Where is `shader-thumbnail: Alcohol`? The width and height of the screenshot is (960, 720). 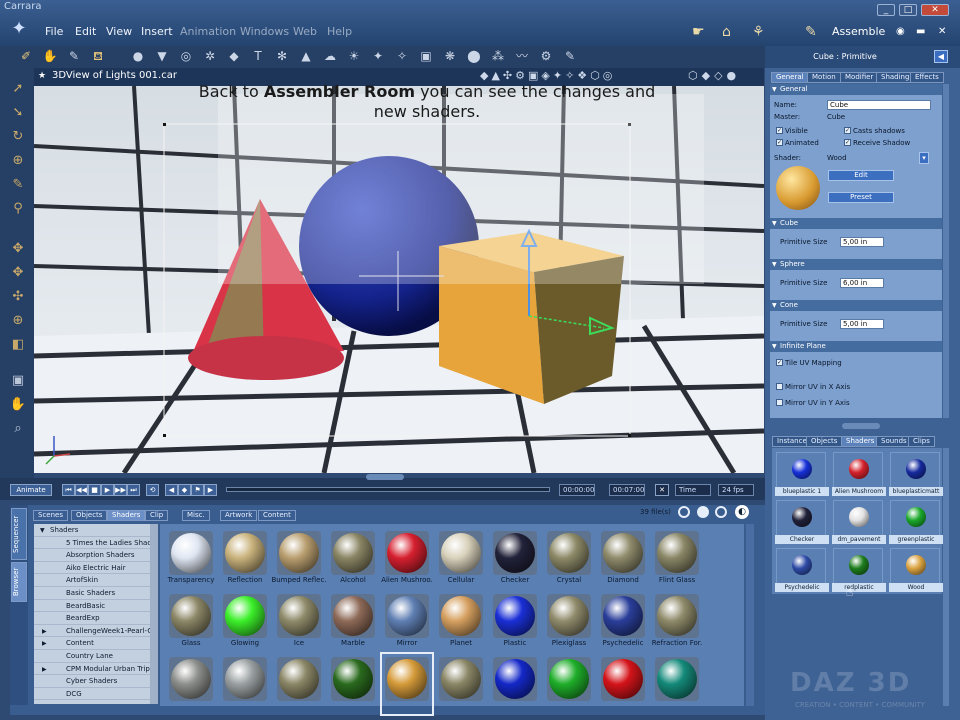 shader-thumbnail: Alcohol is located at coordinates (353, 558).